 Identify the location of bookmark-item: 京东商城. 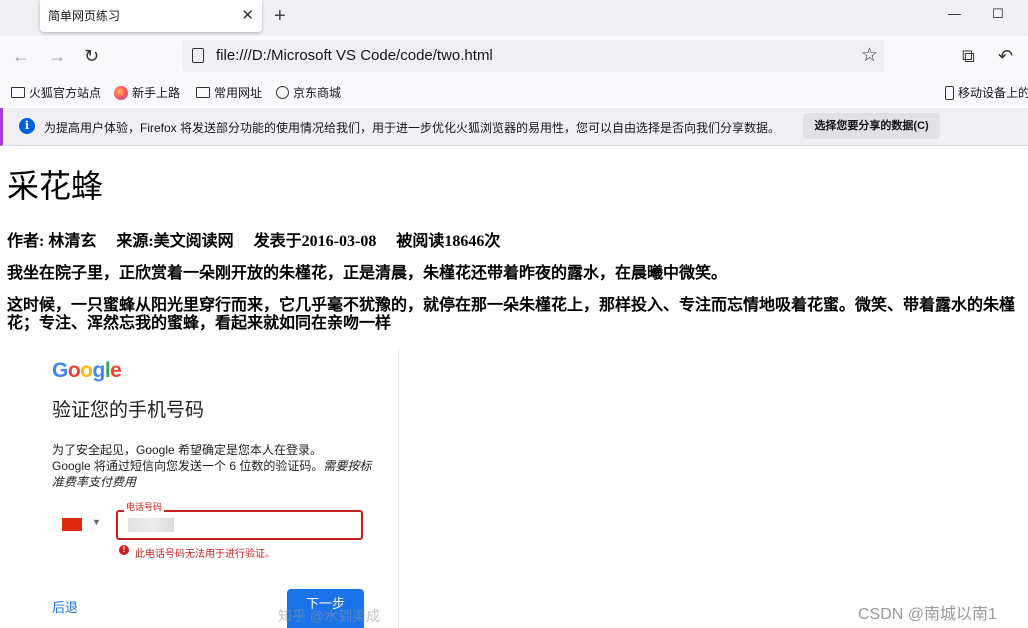
(308, 92).